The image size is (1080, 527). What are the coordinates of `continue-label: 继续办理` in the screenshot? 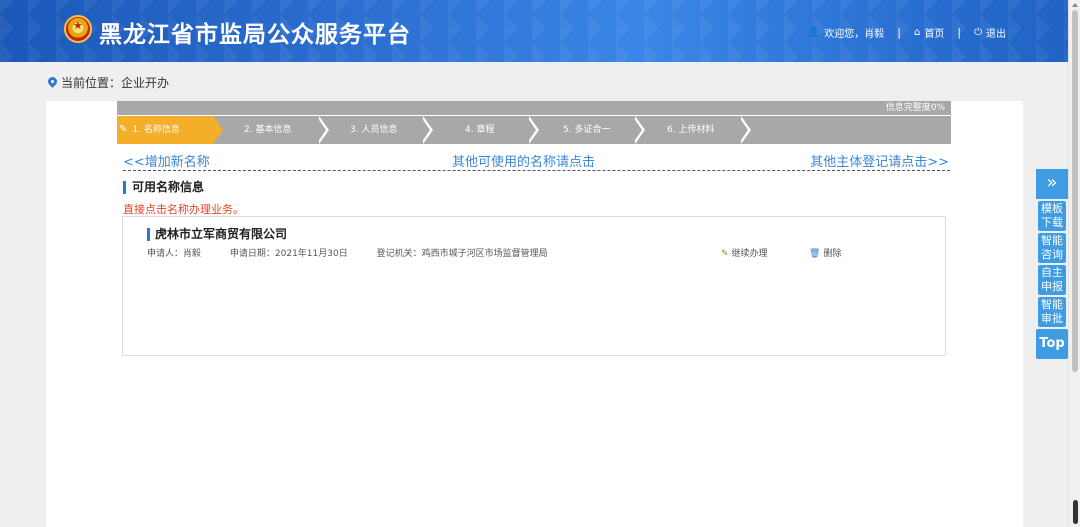 It's located at (749, 254).